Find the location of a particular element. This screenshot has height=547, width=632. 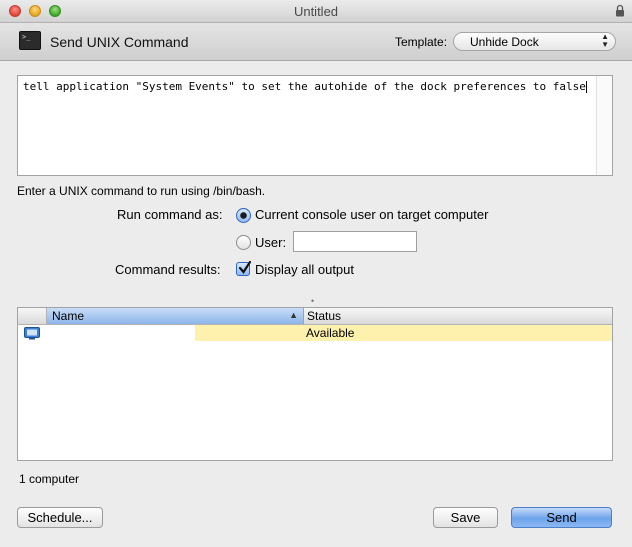

popup-arrows-icon: ▲ ▼ is located at coordinates (605, 40).